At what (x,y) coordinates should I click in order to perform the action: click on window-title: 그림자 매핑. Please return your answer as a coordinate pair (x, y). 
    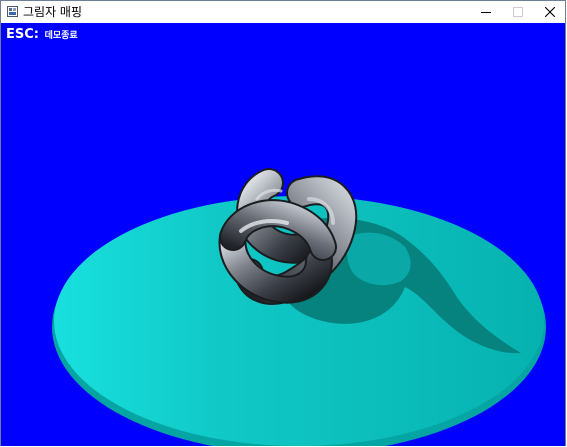
    Looking at the image, I should click on (53, 12).